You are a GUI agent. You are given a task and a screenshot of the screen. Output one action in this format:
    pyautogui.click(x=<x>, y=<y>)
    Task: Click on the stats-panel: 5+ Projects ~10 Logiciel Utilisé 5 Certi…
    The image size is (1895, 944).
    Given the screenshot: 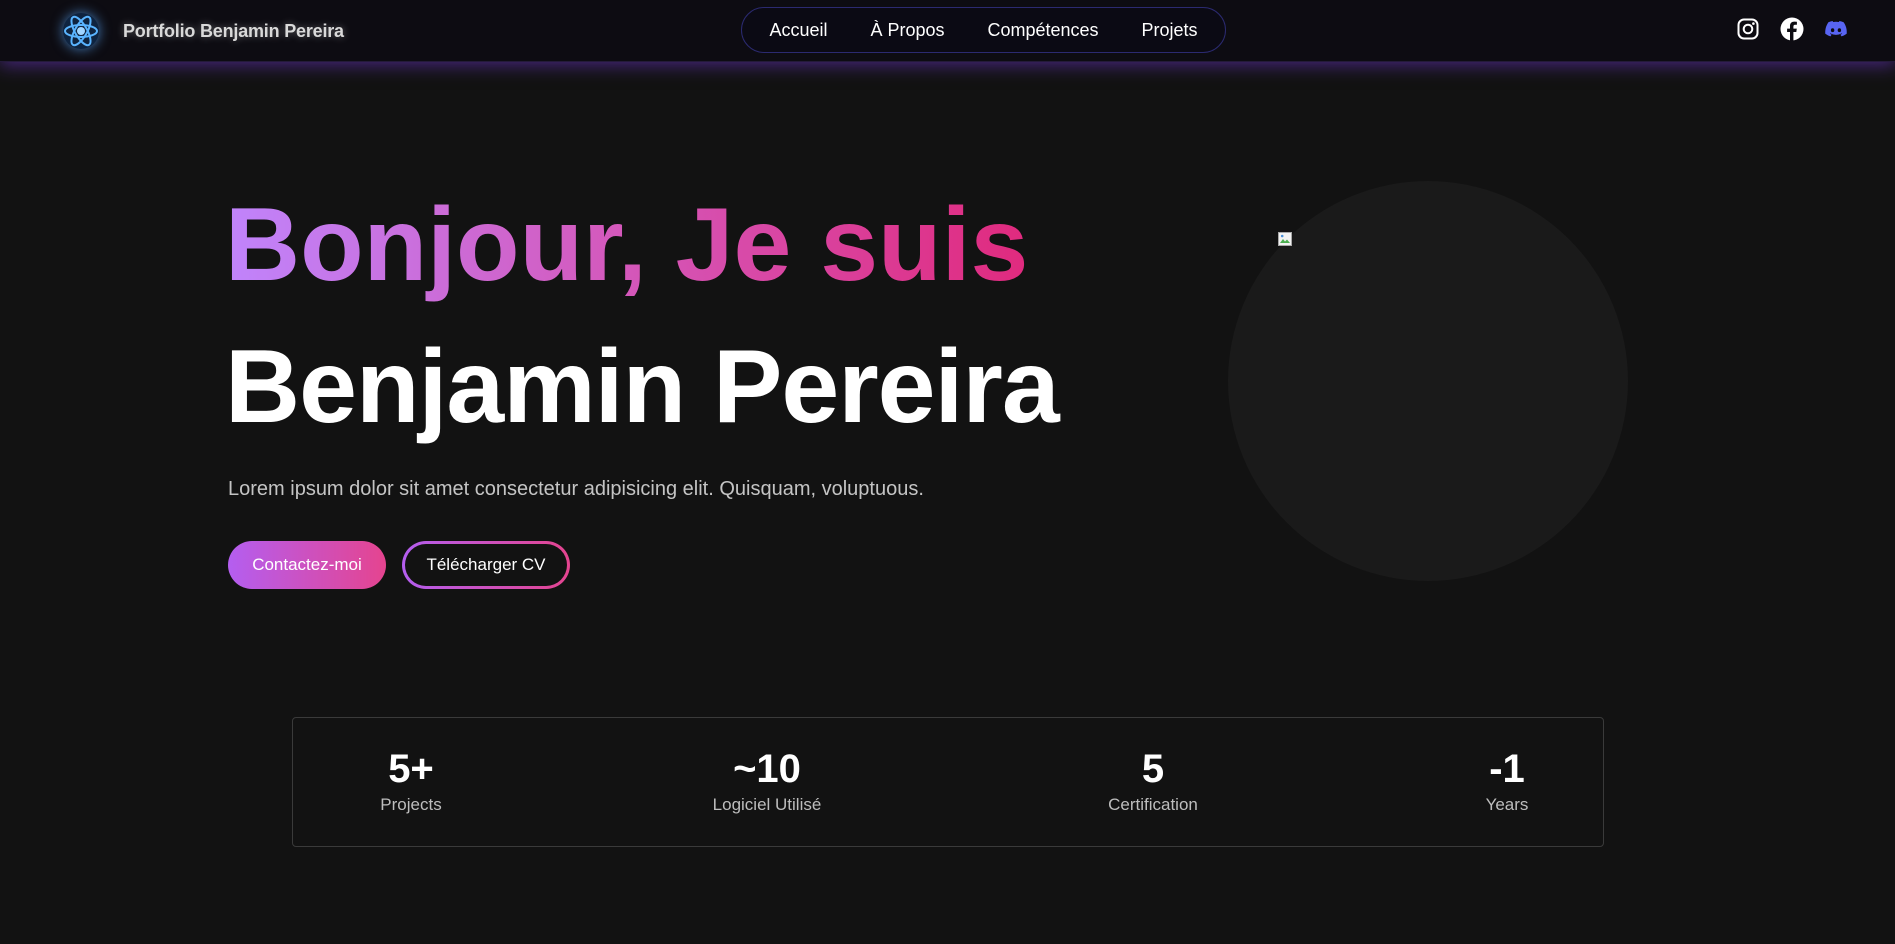 What is the action you would take?
    pyautogui.click(x=948, y=782)
    